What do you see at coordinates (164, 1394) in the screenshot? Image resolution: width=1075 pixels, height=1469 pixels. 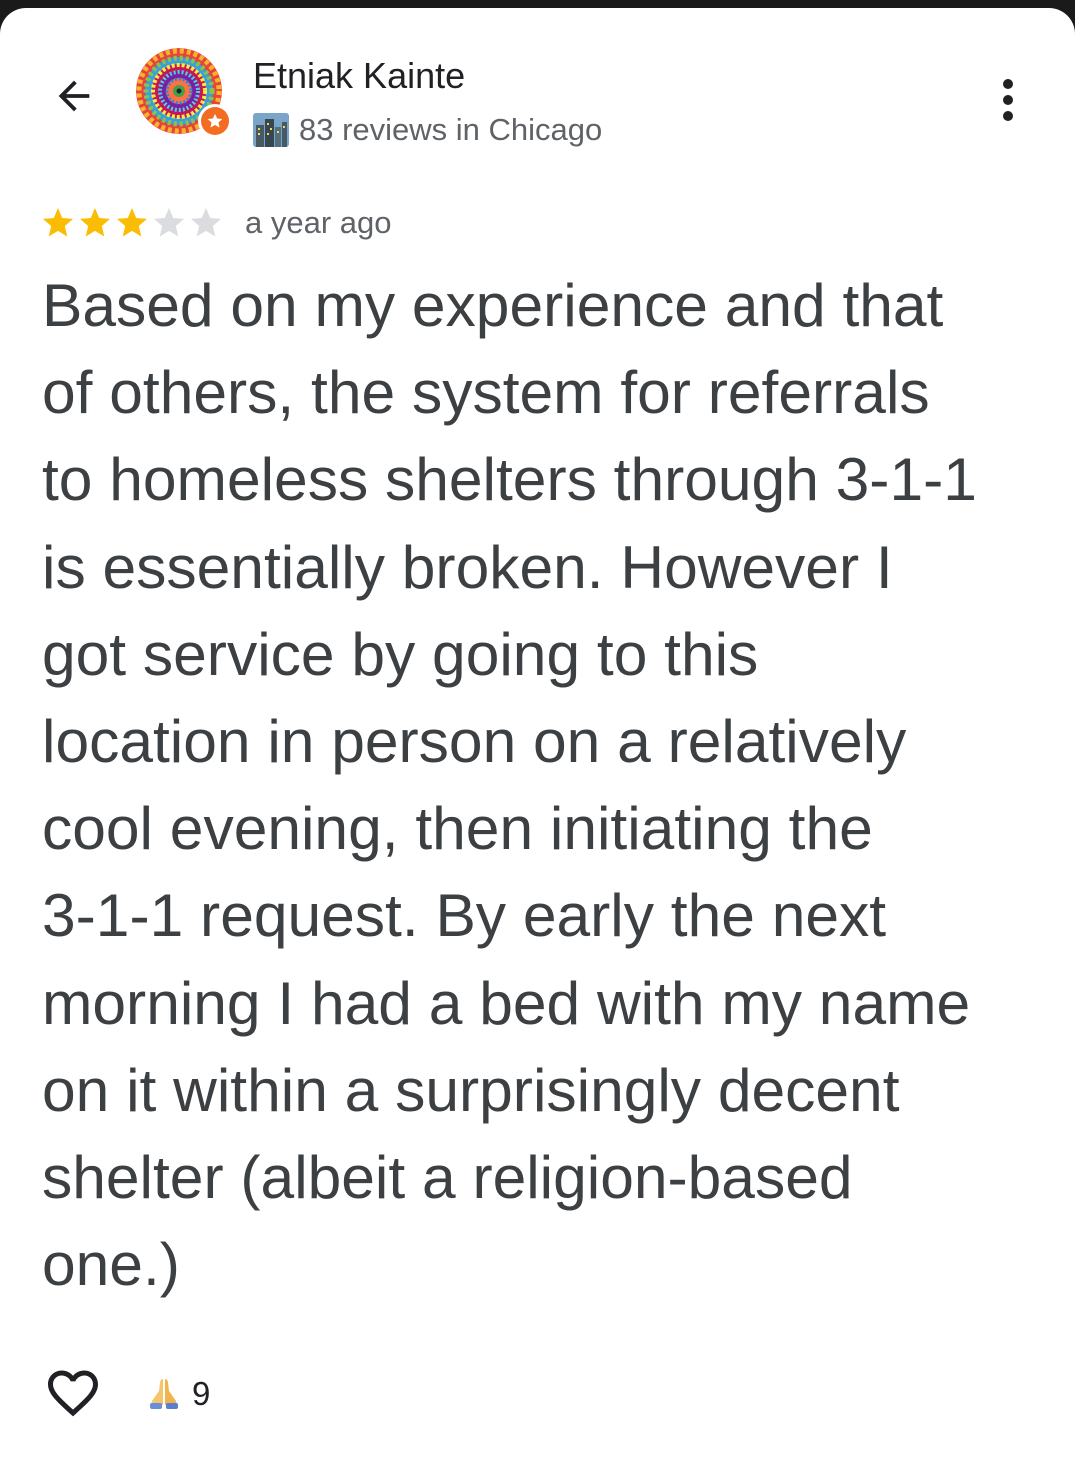 I see `folded-hands-icon` at bounding box center [164, 1394].